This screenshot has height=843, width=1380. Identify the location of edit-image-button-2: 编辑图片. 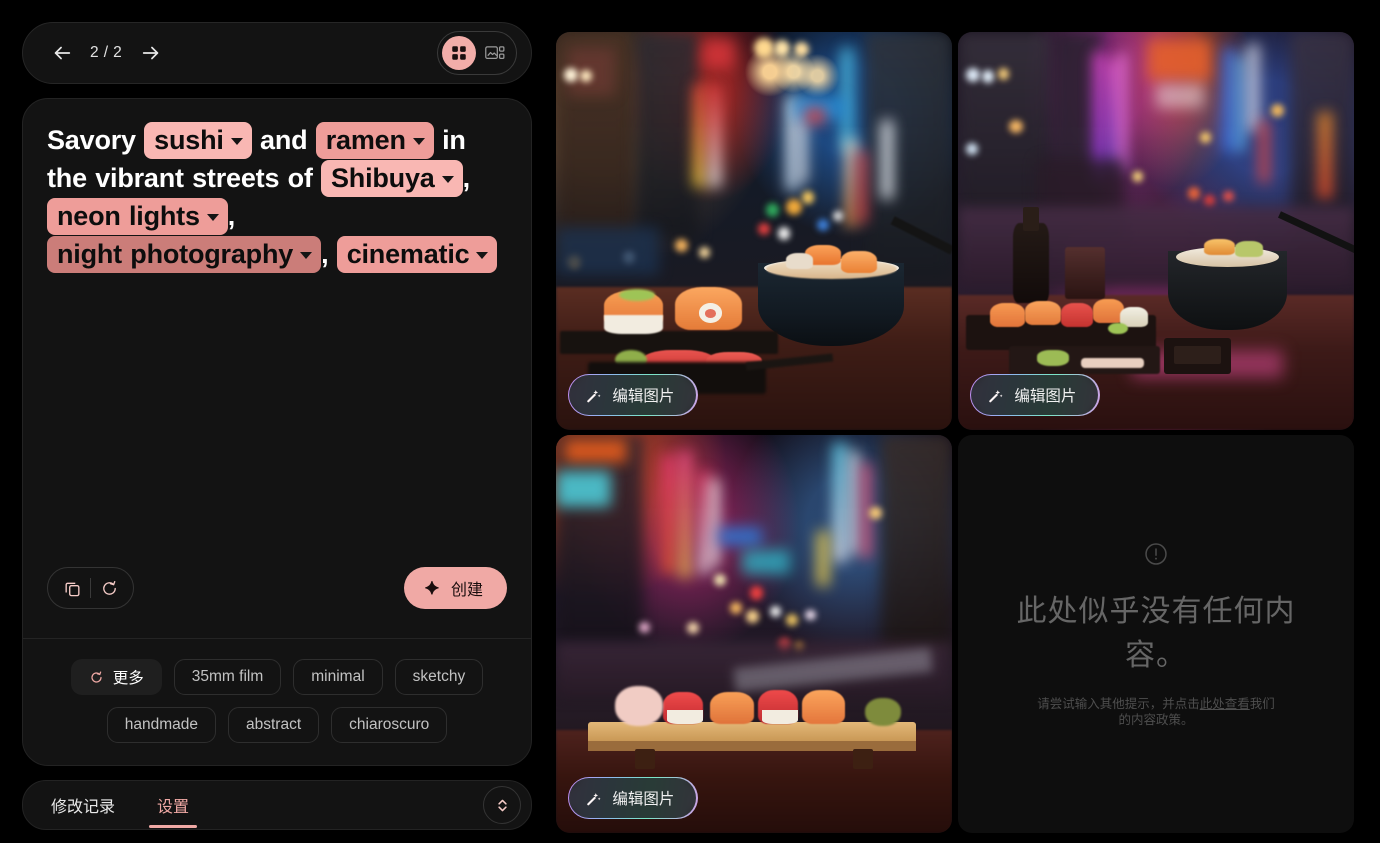
(1035, 395).